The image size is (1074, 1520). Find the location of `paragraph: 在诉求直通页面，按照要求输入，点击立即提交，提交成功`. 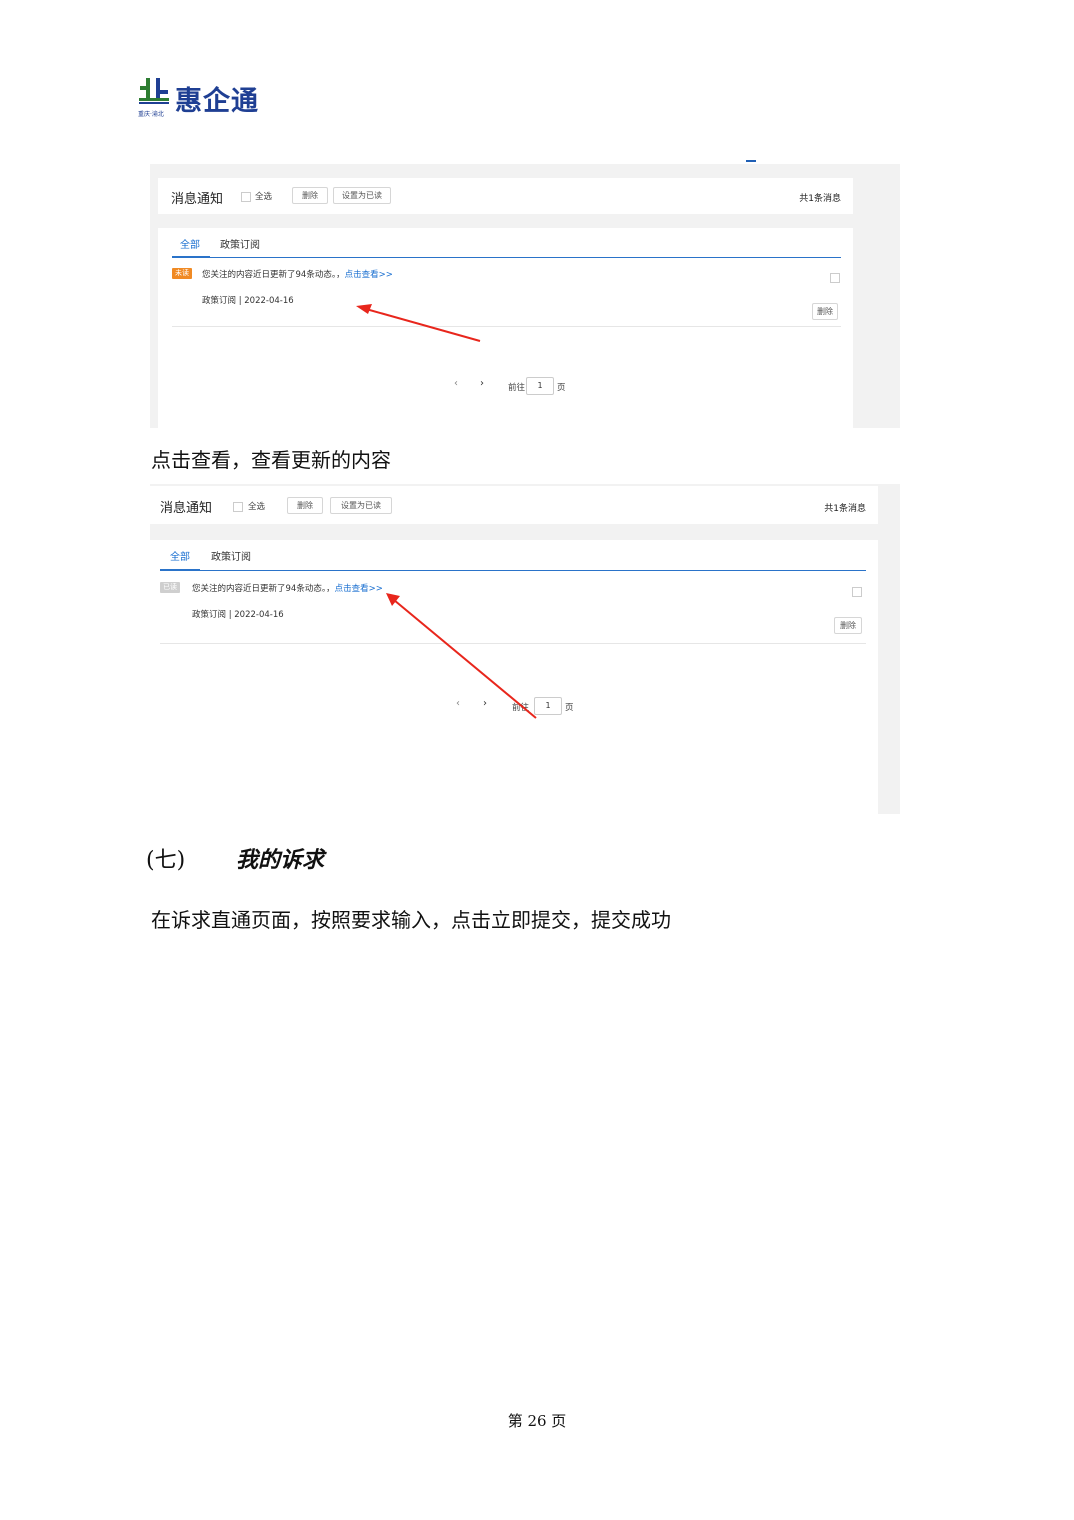

paragraph: 在诉求直通页面，按照要求输入，点击立即提交，提交成功 is located at coordinates (411, 920).